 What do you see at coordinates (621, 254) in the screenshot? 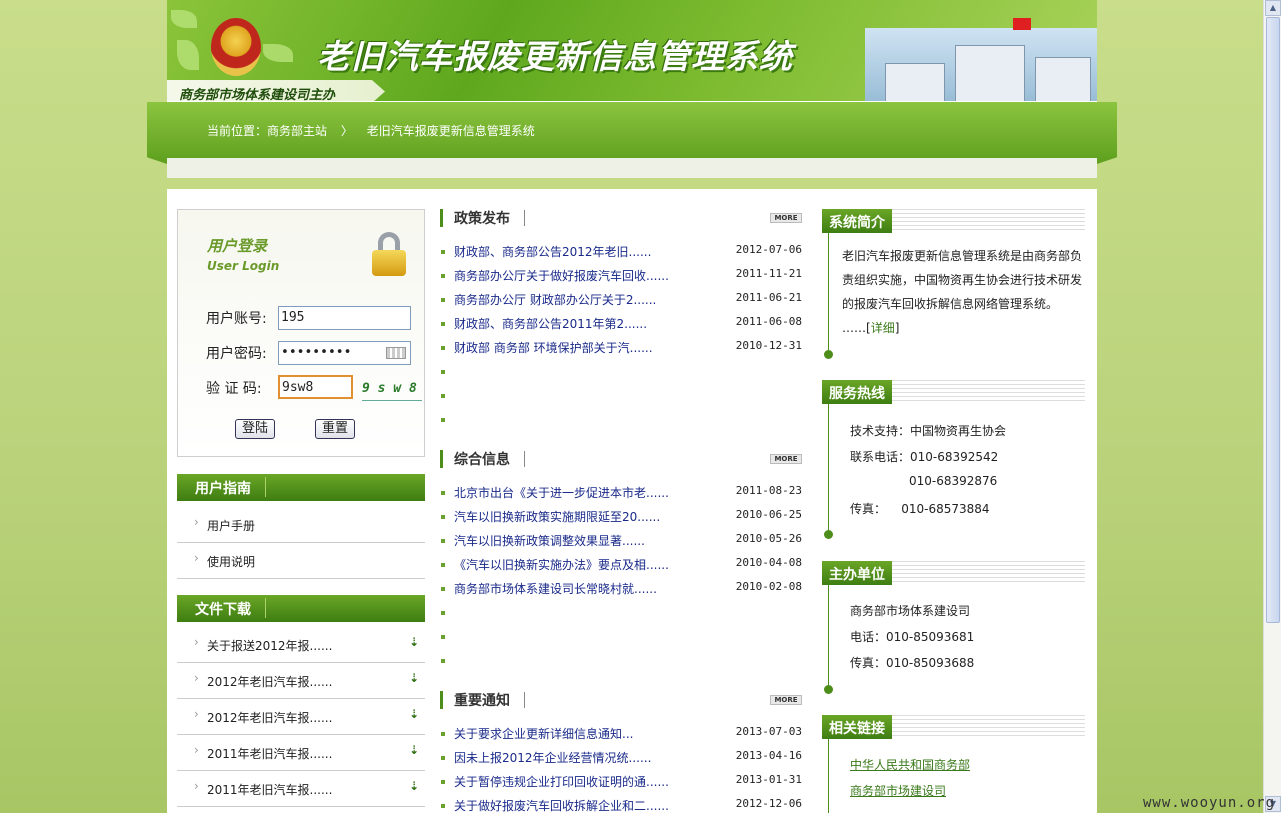
I see `policy-row: 财政部、商务部公告2012年老旧...... 2012-07-06` at bounding box center [621, 254].